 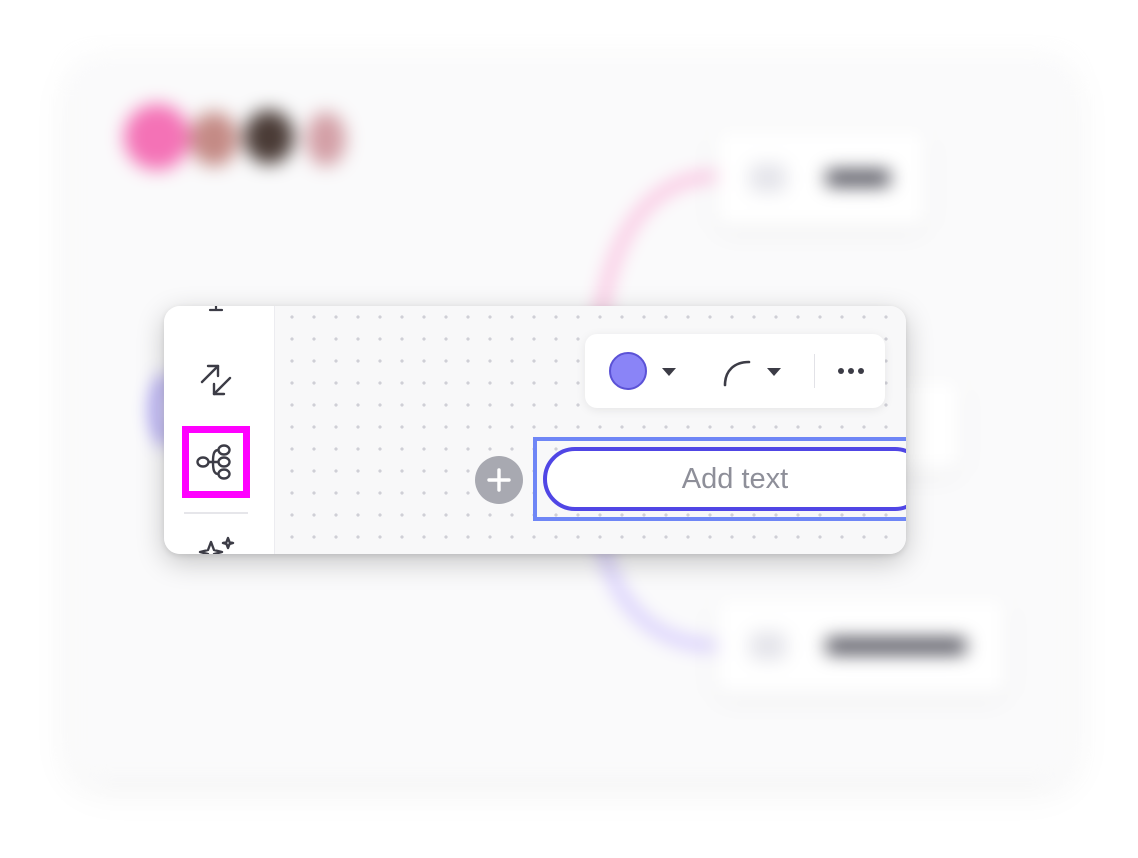 I want to click on toolbar-divider, so click(x=216, y=513).